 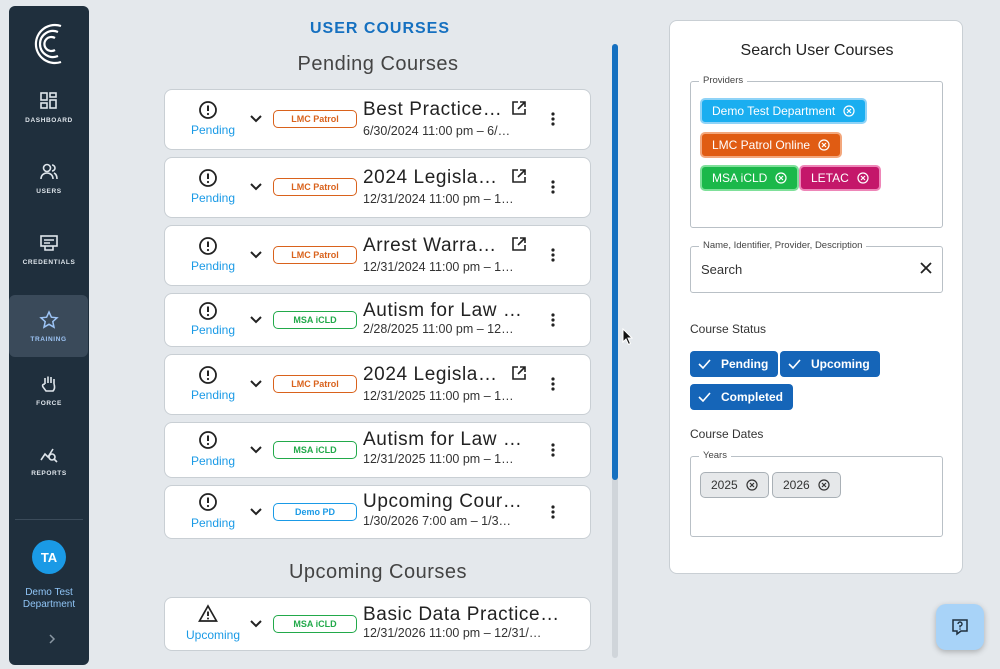 I want to click on mouse-cursor-icon, so click(x=628, y=337).